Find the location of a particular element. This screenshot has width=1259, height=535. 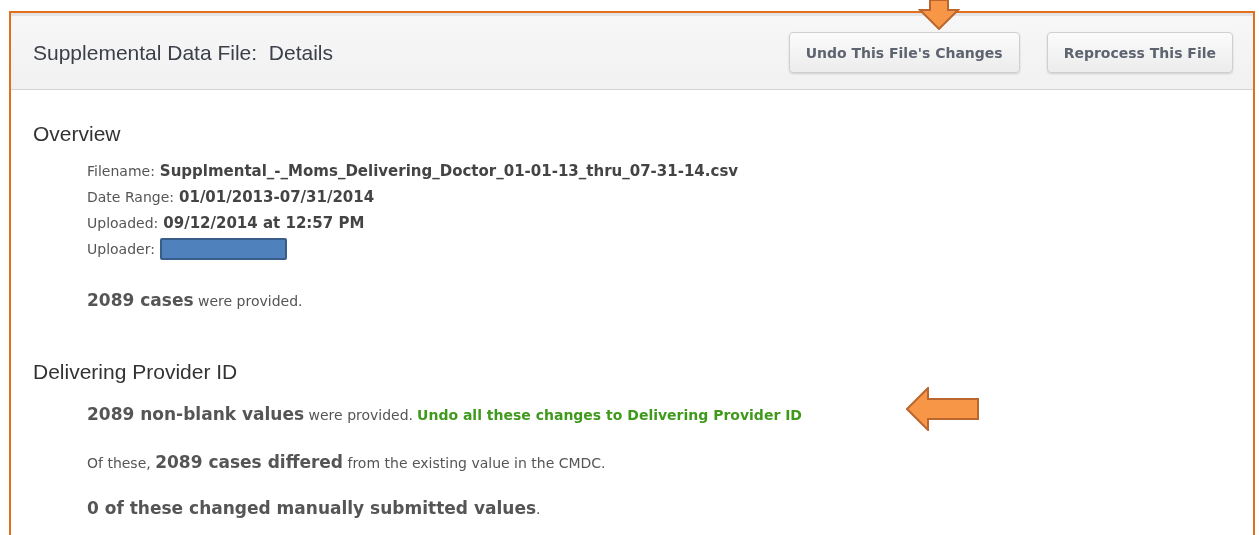

detail-label: Date Range: is located at coordinates (130, 197).